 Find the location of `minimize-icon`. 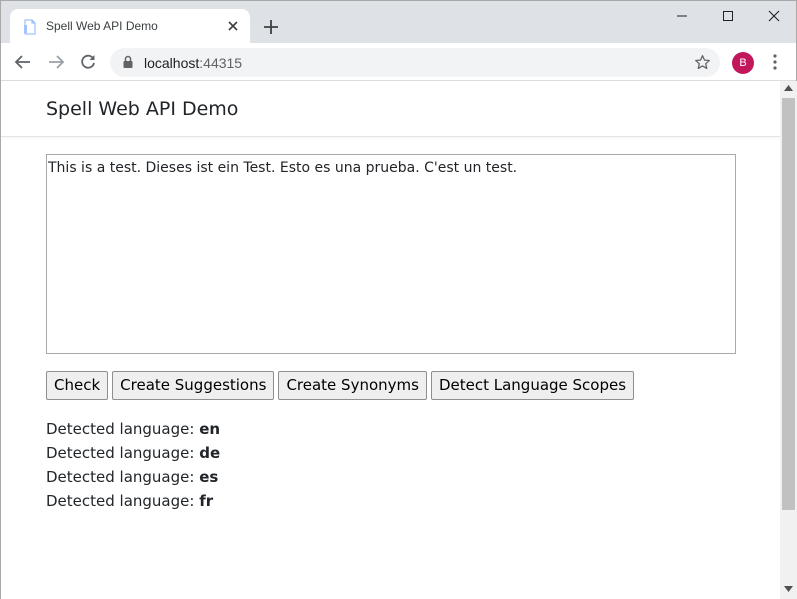

minimize-icon is located at coordinates (682, 16).